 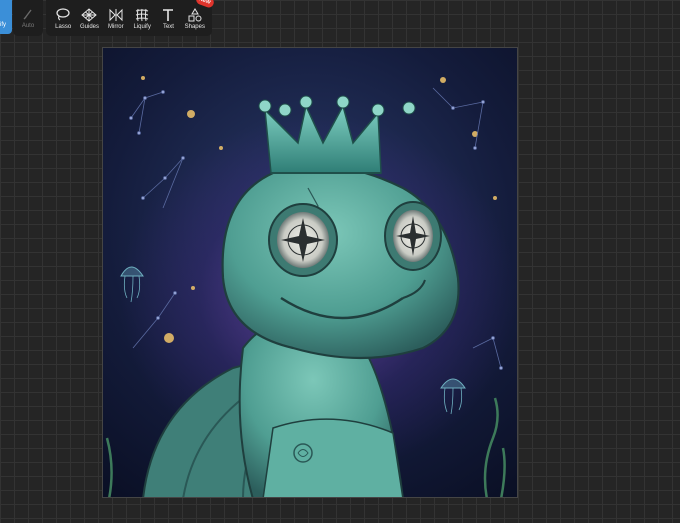 I want to click on lasso-tool-label: Lasso, so click(x=63, y=27).